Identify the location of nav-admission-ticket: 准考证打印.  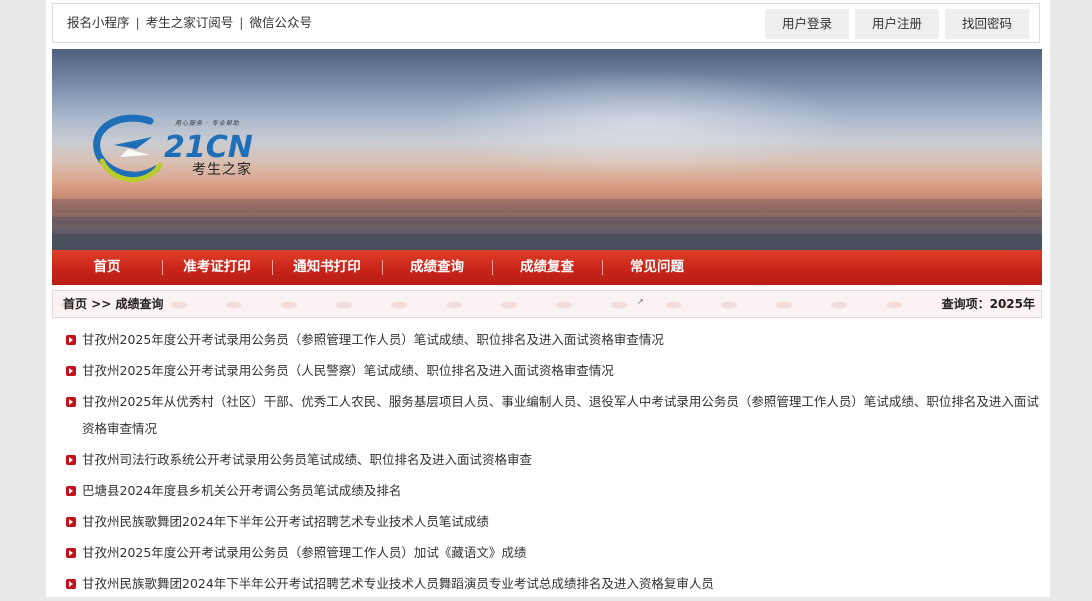
(217, 267).